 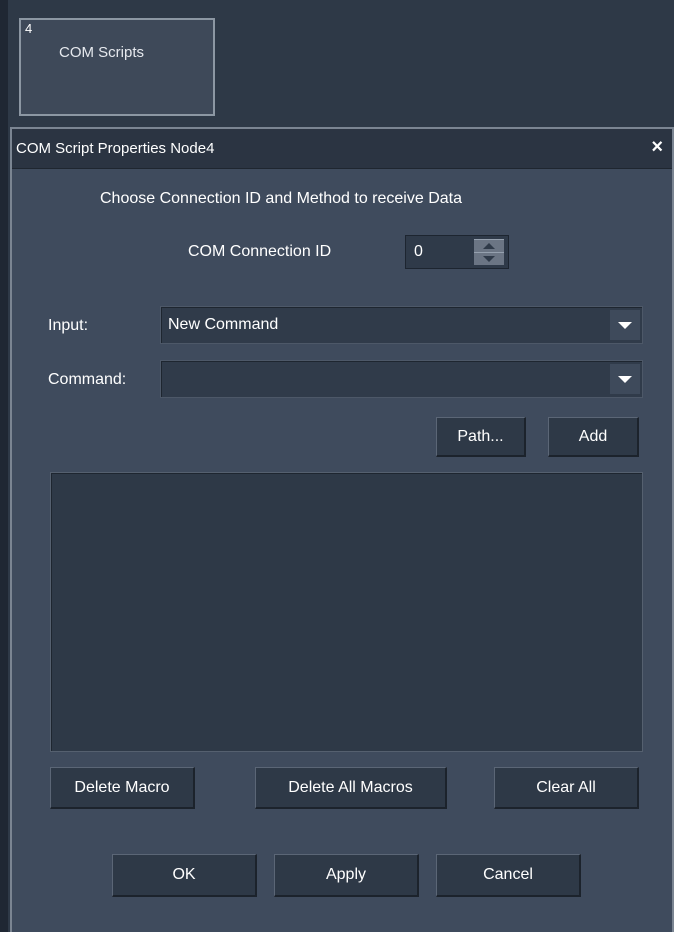 I want to click on dialog-title: COM Script Properties Node4, so click(x=115, y=148).